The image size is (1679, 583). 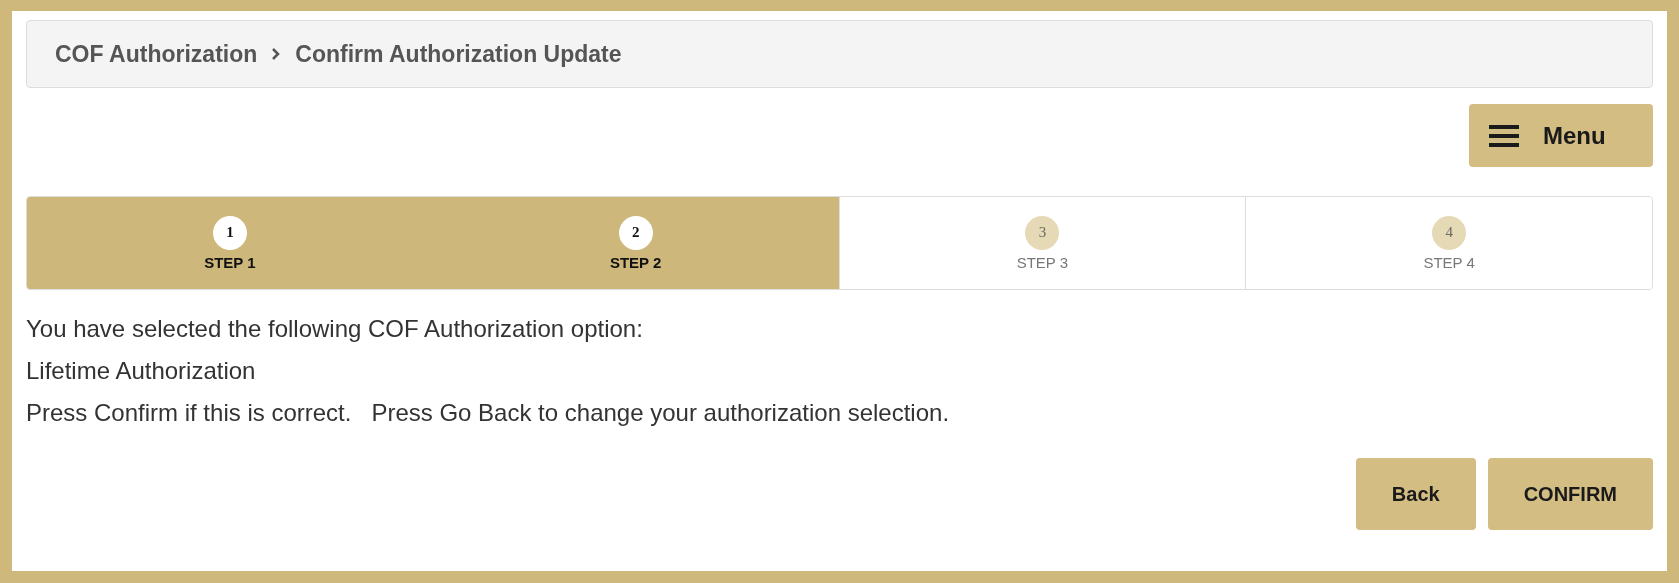 I want to click on confirm-button: CONFIRM, so click(x=1570, y=494).